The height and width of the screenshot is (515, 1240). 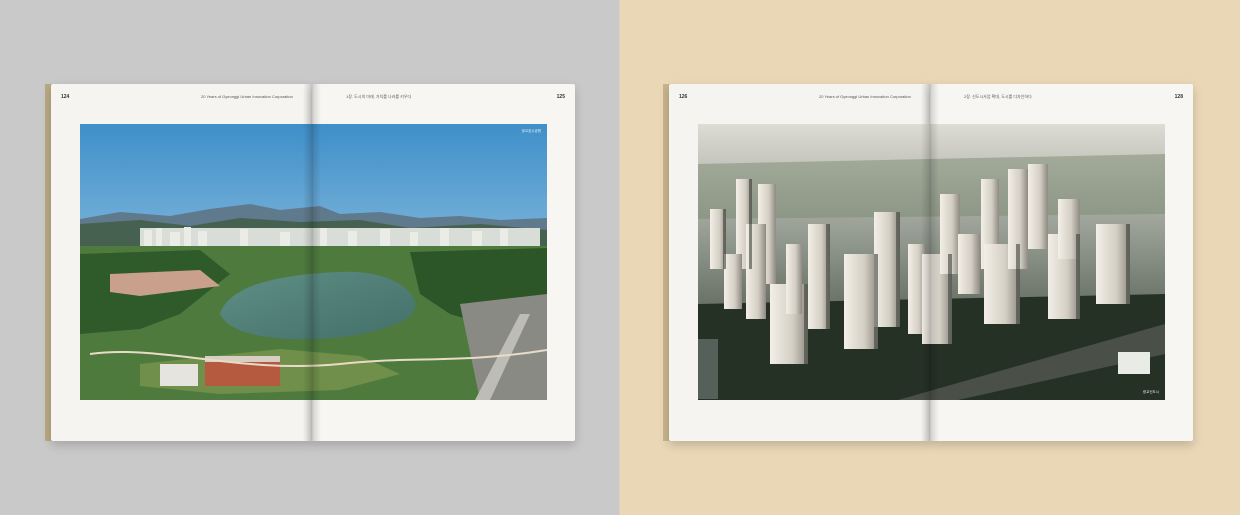 I want to click on running-head-right: 2장. 신도시사업 확대, 도시를 디자인하다, so click(x=998, y=96).